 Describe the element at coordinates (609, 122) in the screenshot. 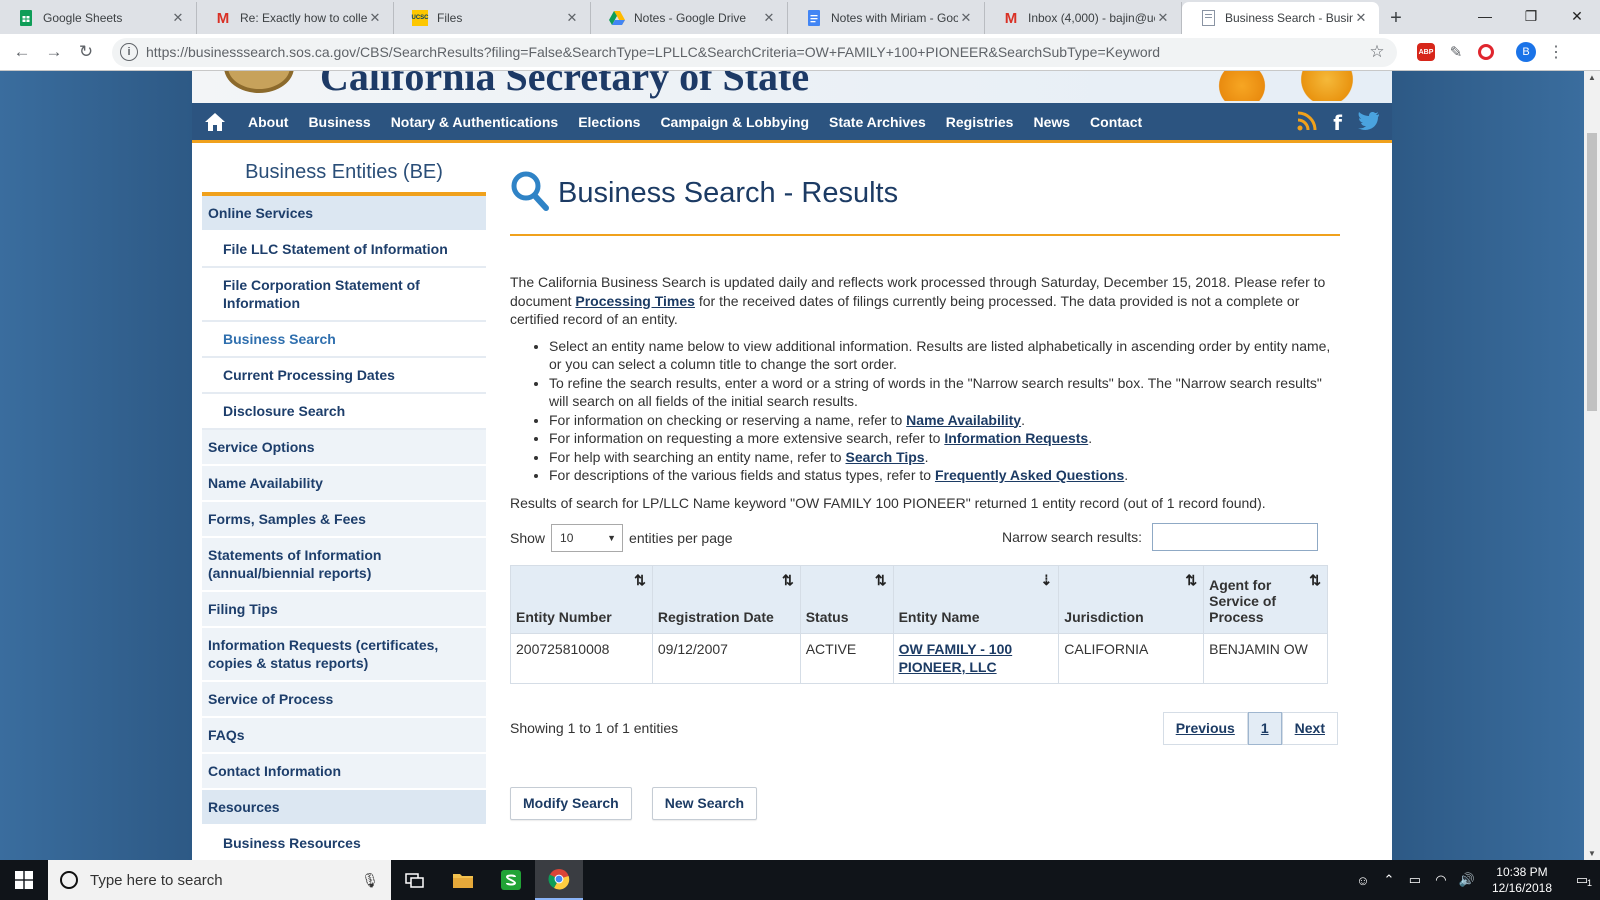

I see `nav-elections: Elections` at that location.